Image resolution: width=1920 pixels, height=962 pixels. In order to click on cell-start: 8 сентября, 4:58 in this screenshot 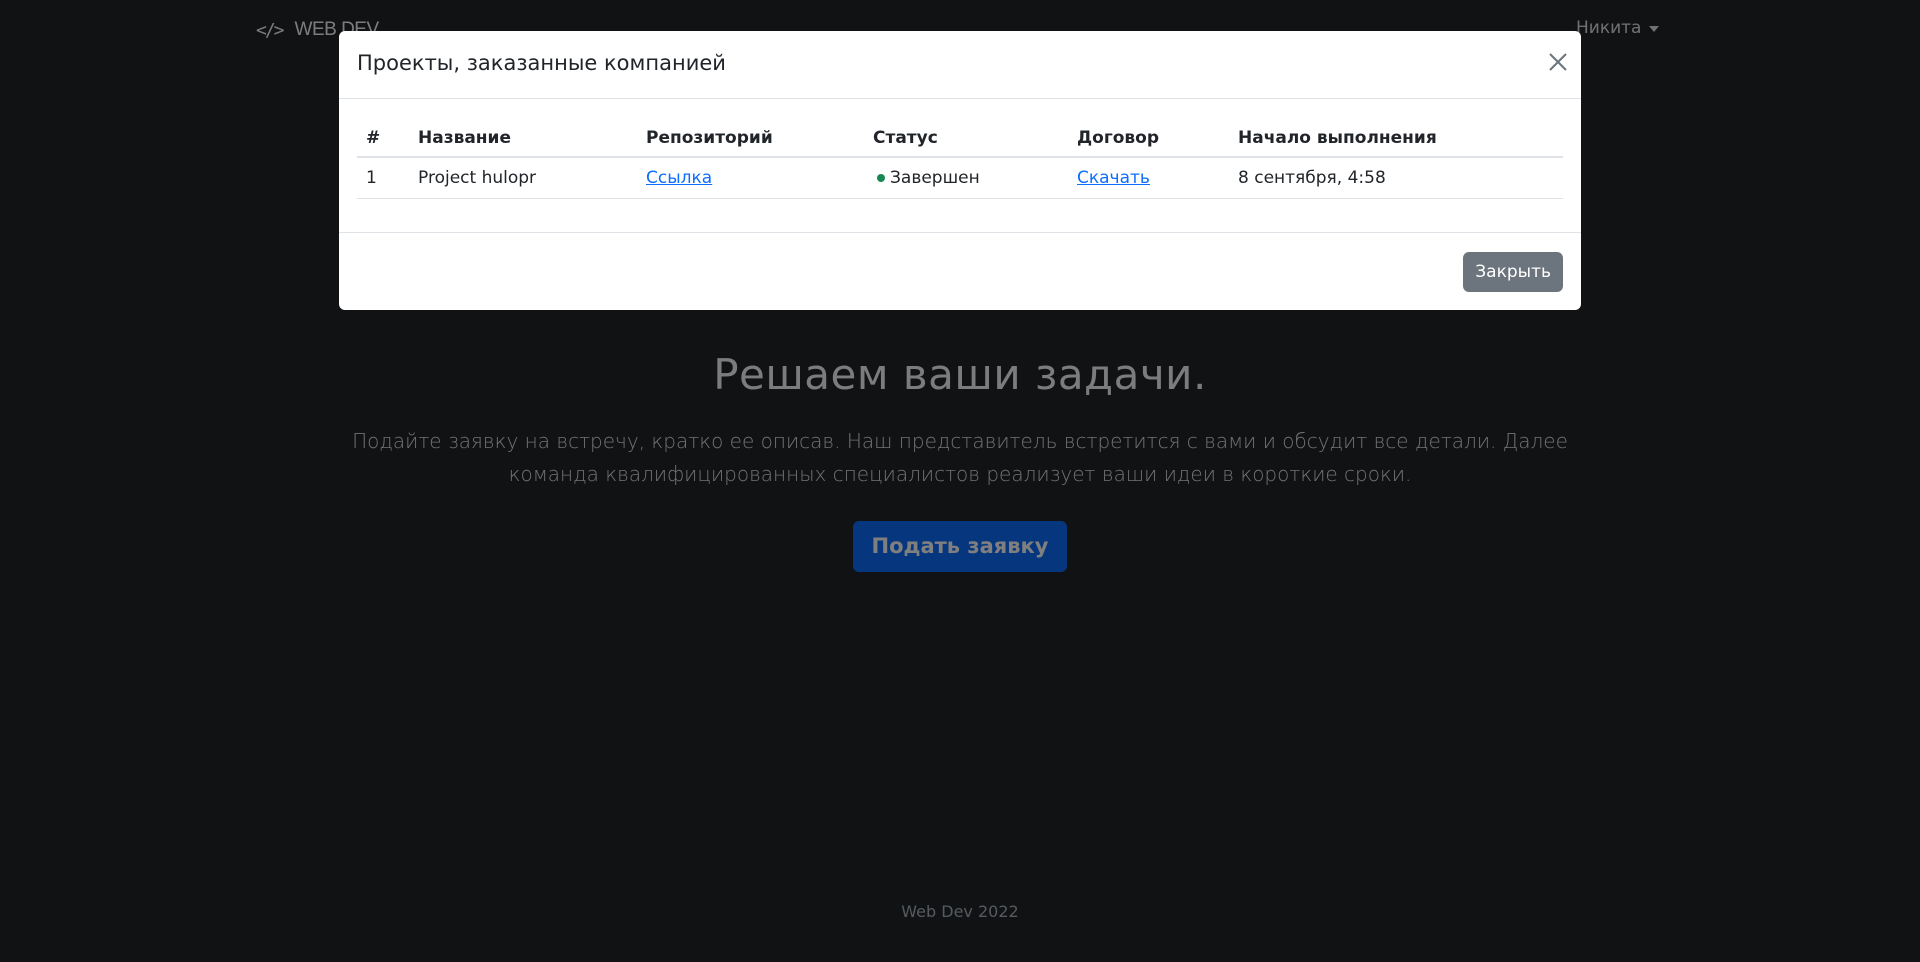, I will do `click(1396, 178)`.